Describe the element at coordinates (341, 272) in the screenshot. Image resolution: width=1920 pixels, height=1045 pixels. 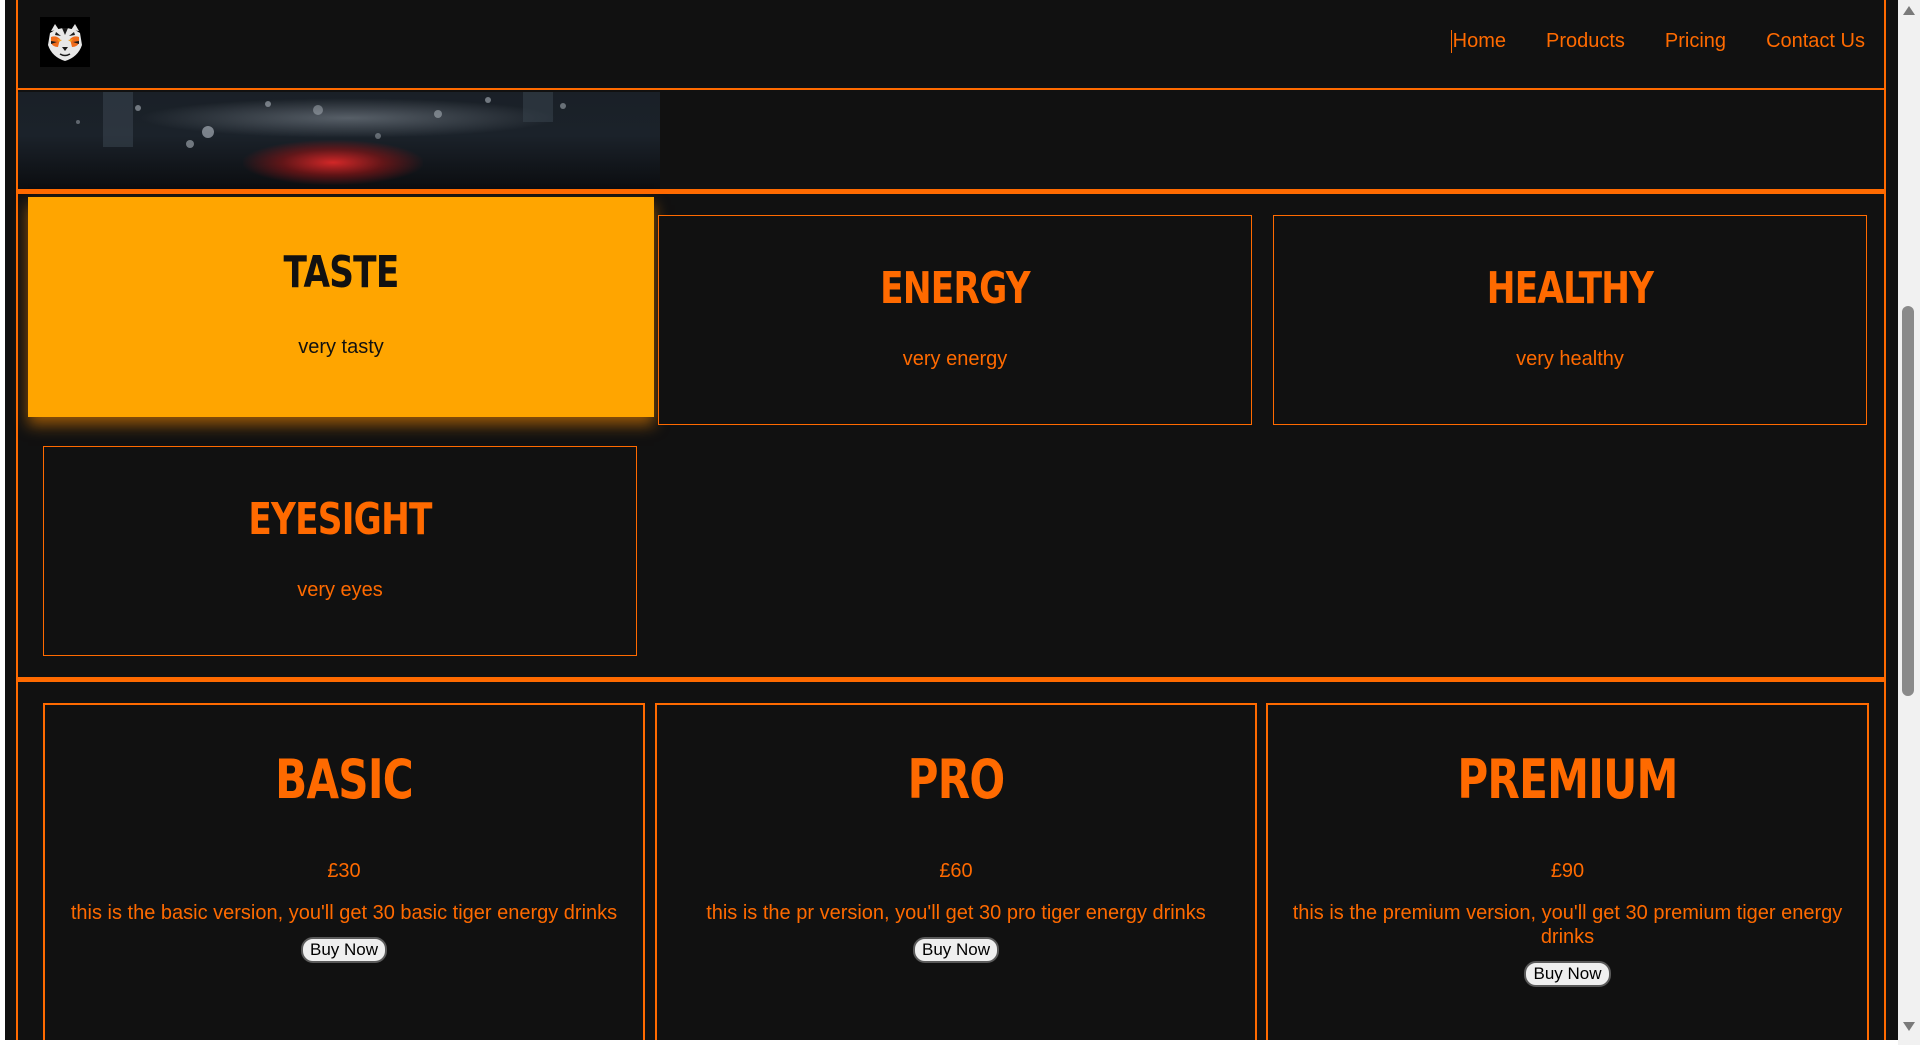
I see `feature-title: TASTE` at that location.